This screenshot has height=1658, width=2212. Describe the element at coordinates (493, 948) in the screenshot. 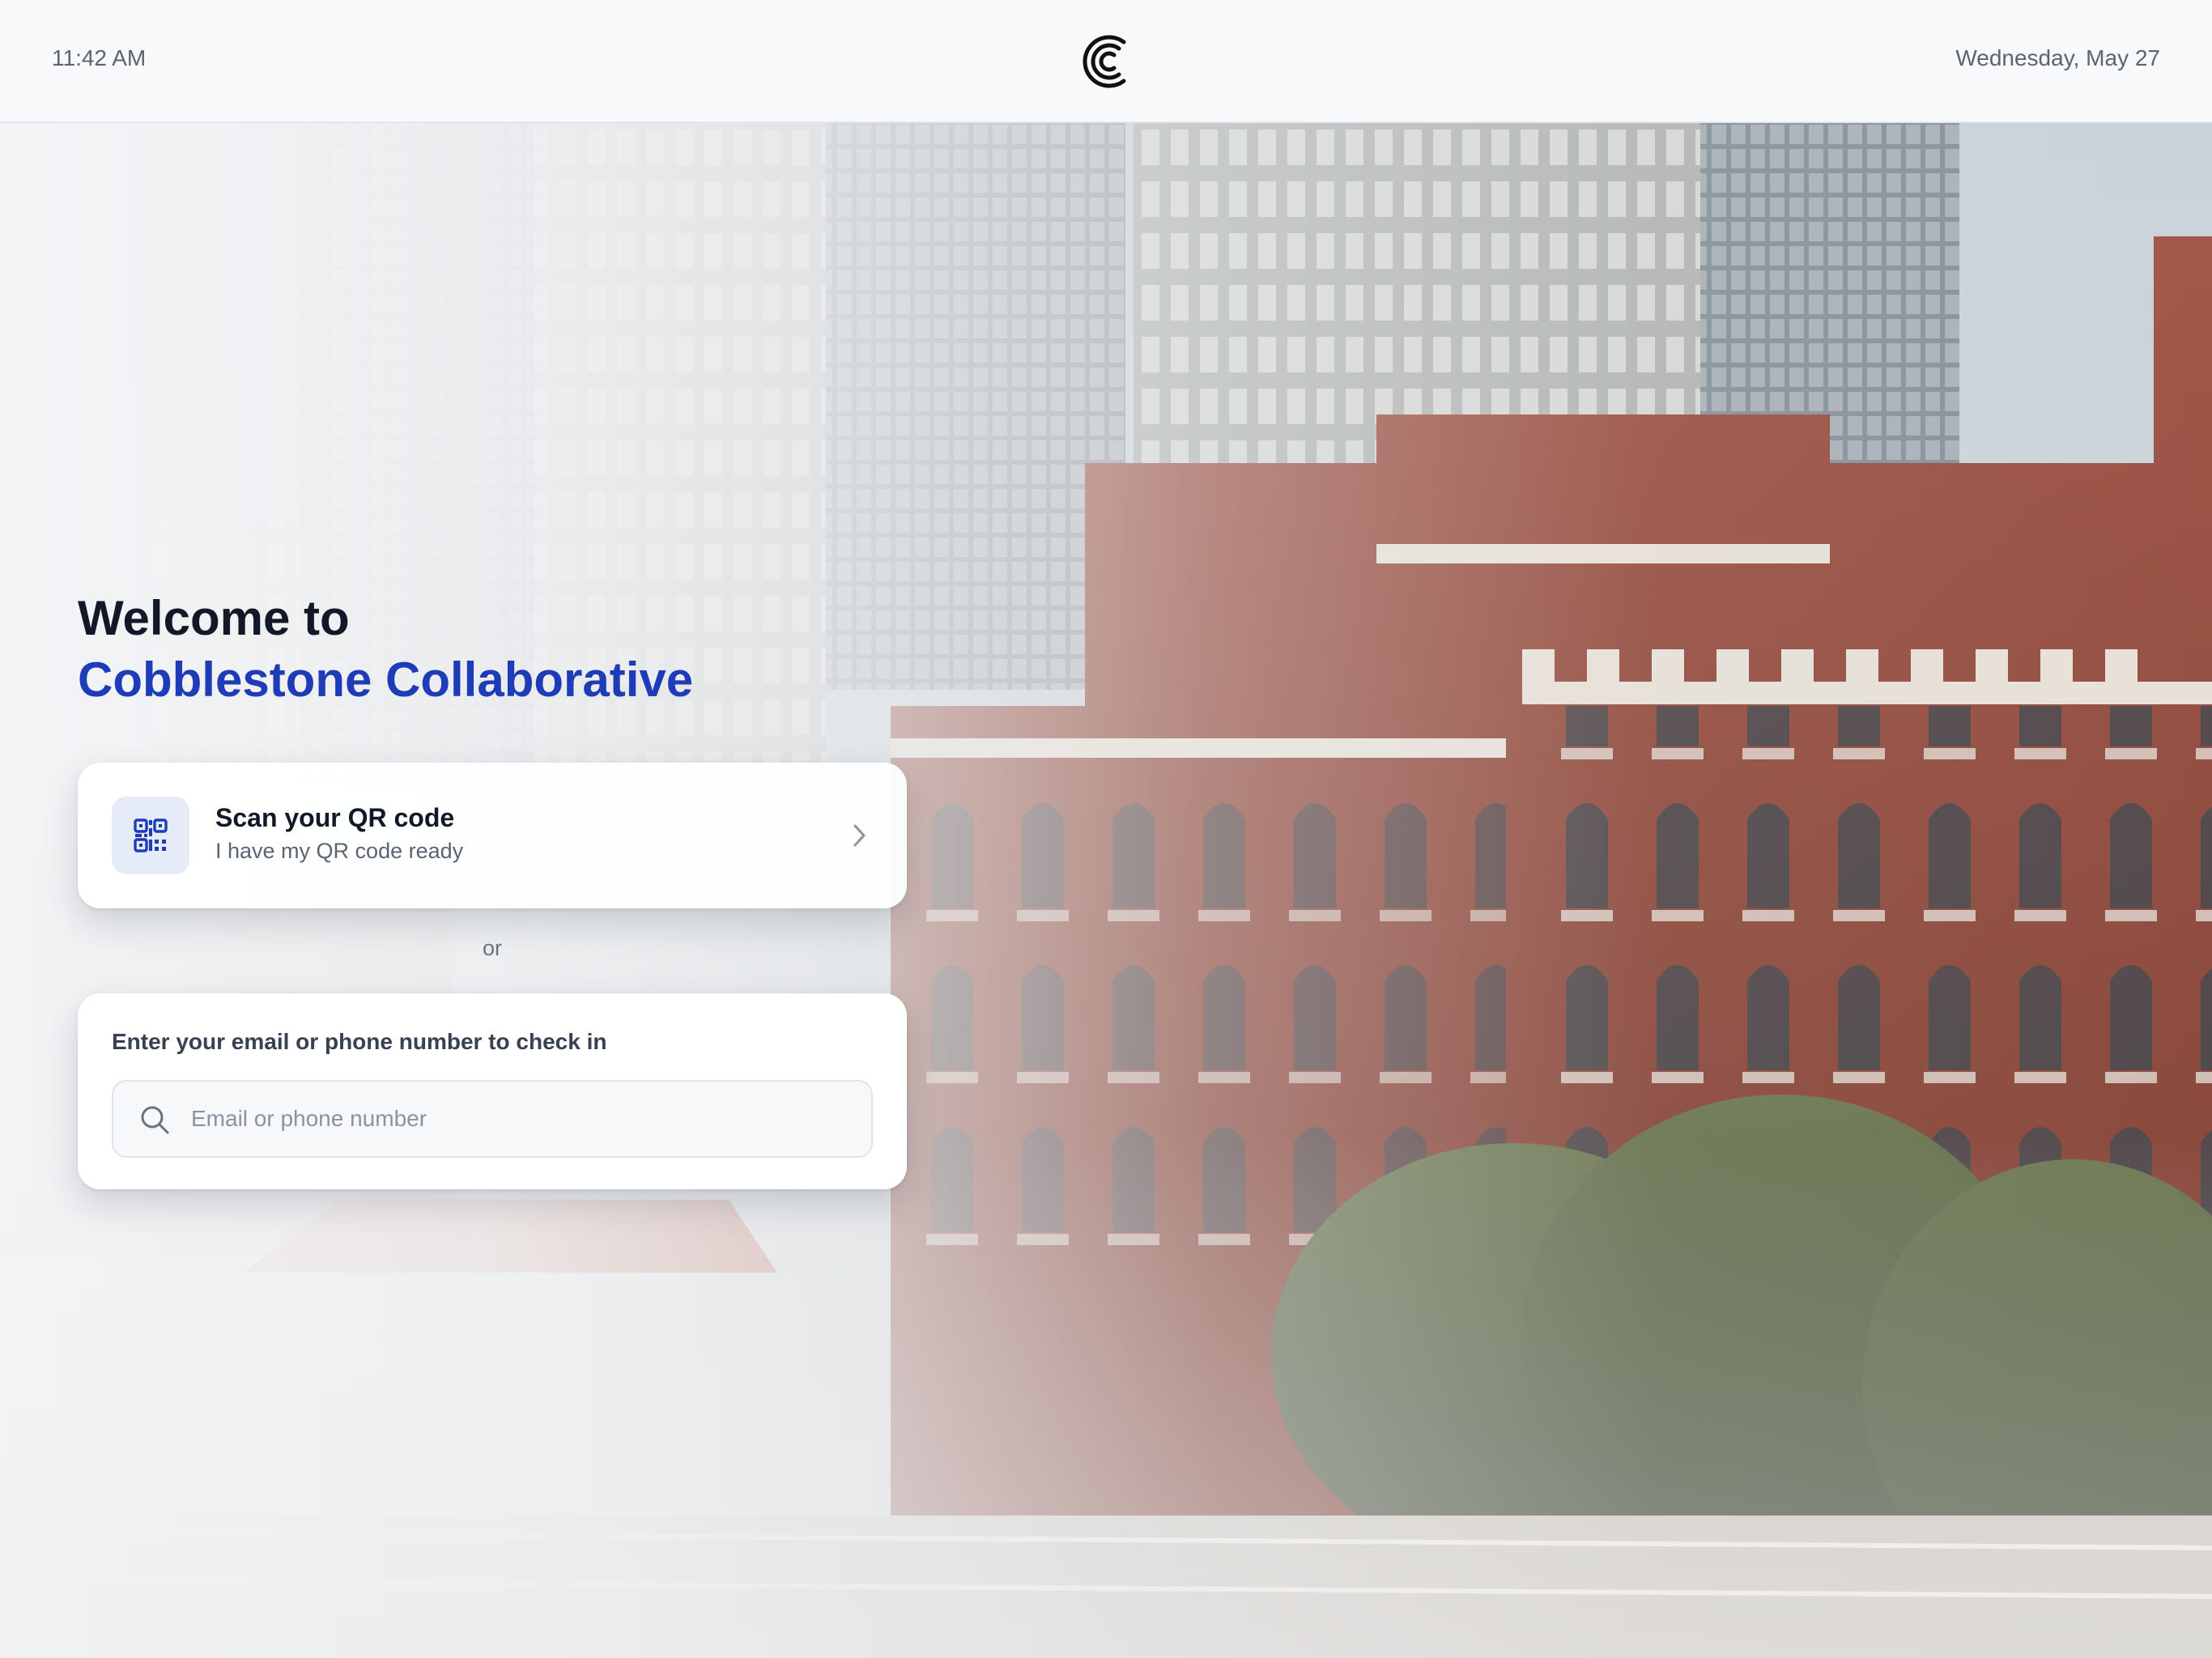

I see `or-divider: or` at that location.